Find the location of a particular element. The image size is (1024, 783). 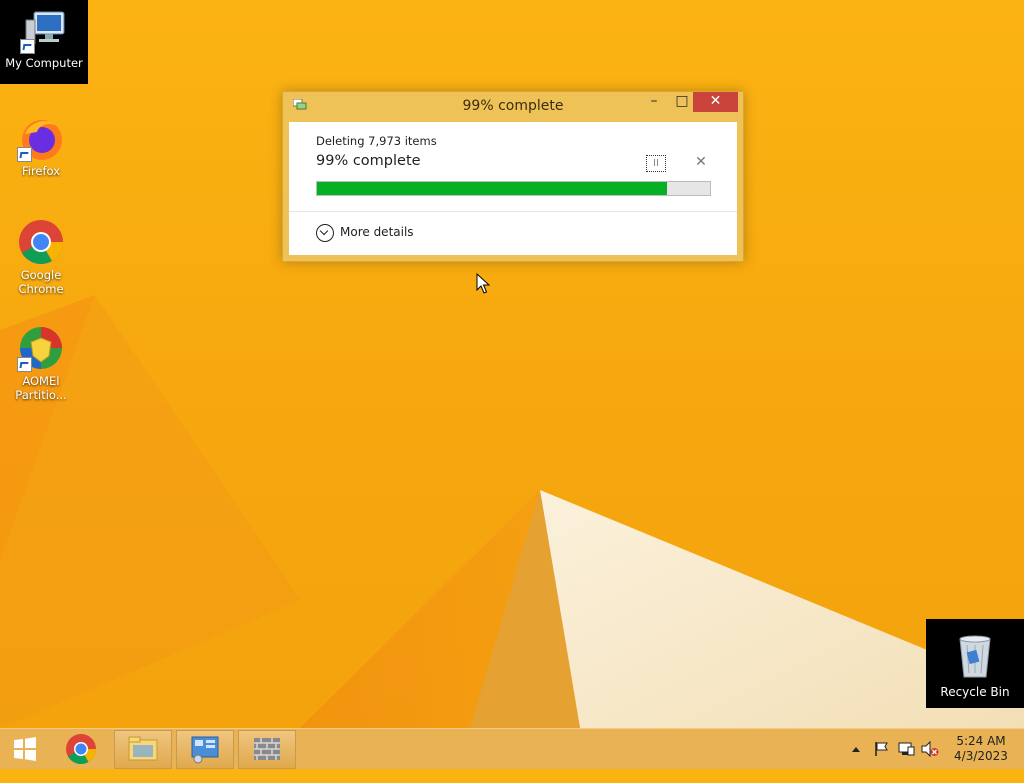

show-hidden-icons is located at coordinates (856, 763).